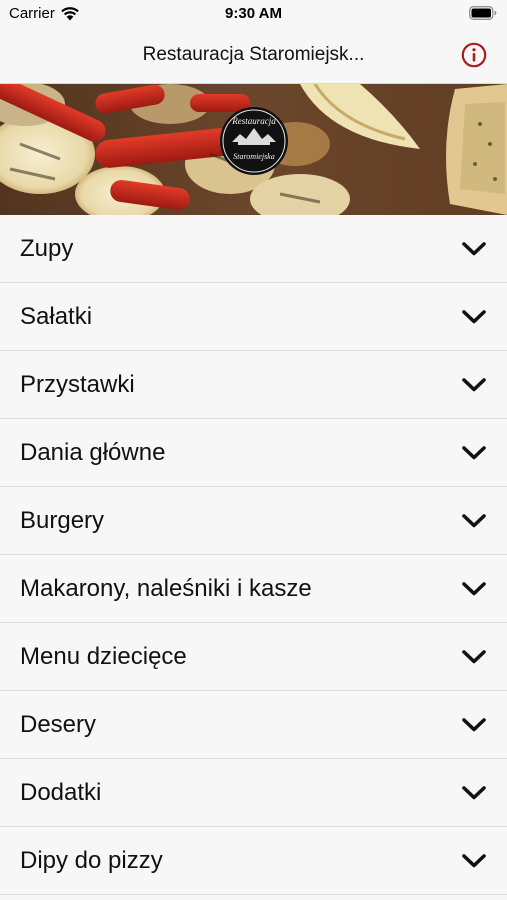  What do you see at coordinates (253, 156) in the screenshot?
I see `logo-text-bottom: Staromiejska` at bounding box center [253, 156].